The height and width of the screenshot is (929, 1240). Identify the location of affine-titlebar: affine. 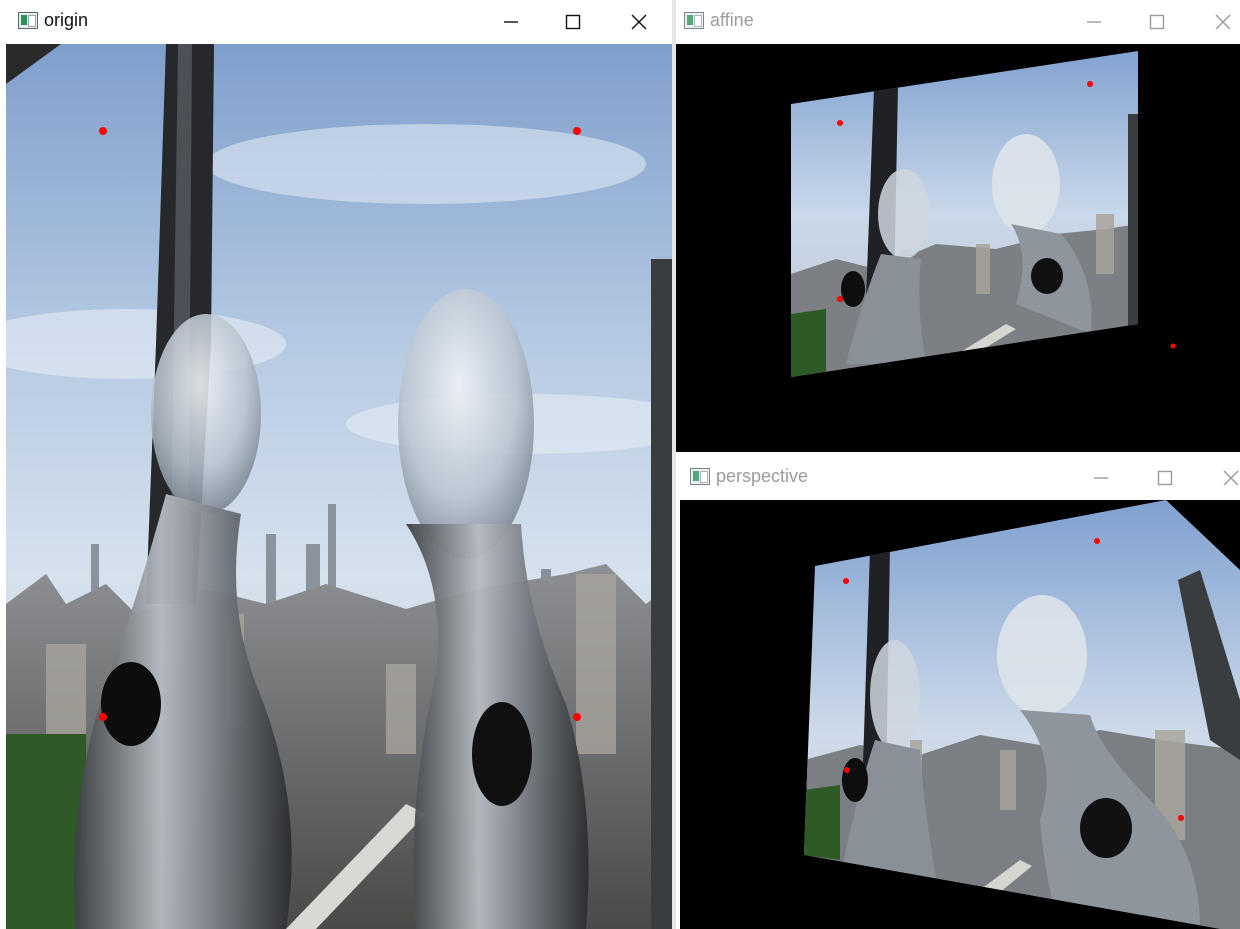
(958, 22).